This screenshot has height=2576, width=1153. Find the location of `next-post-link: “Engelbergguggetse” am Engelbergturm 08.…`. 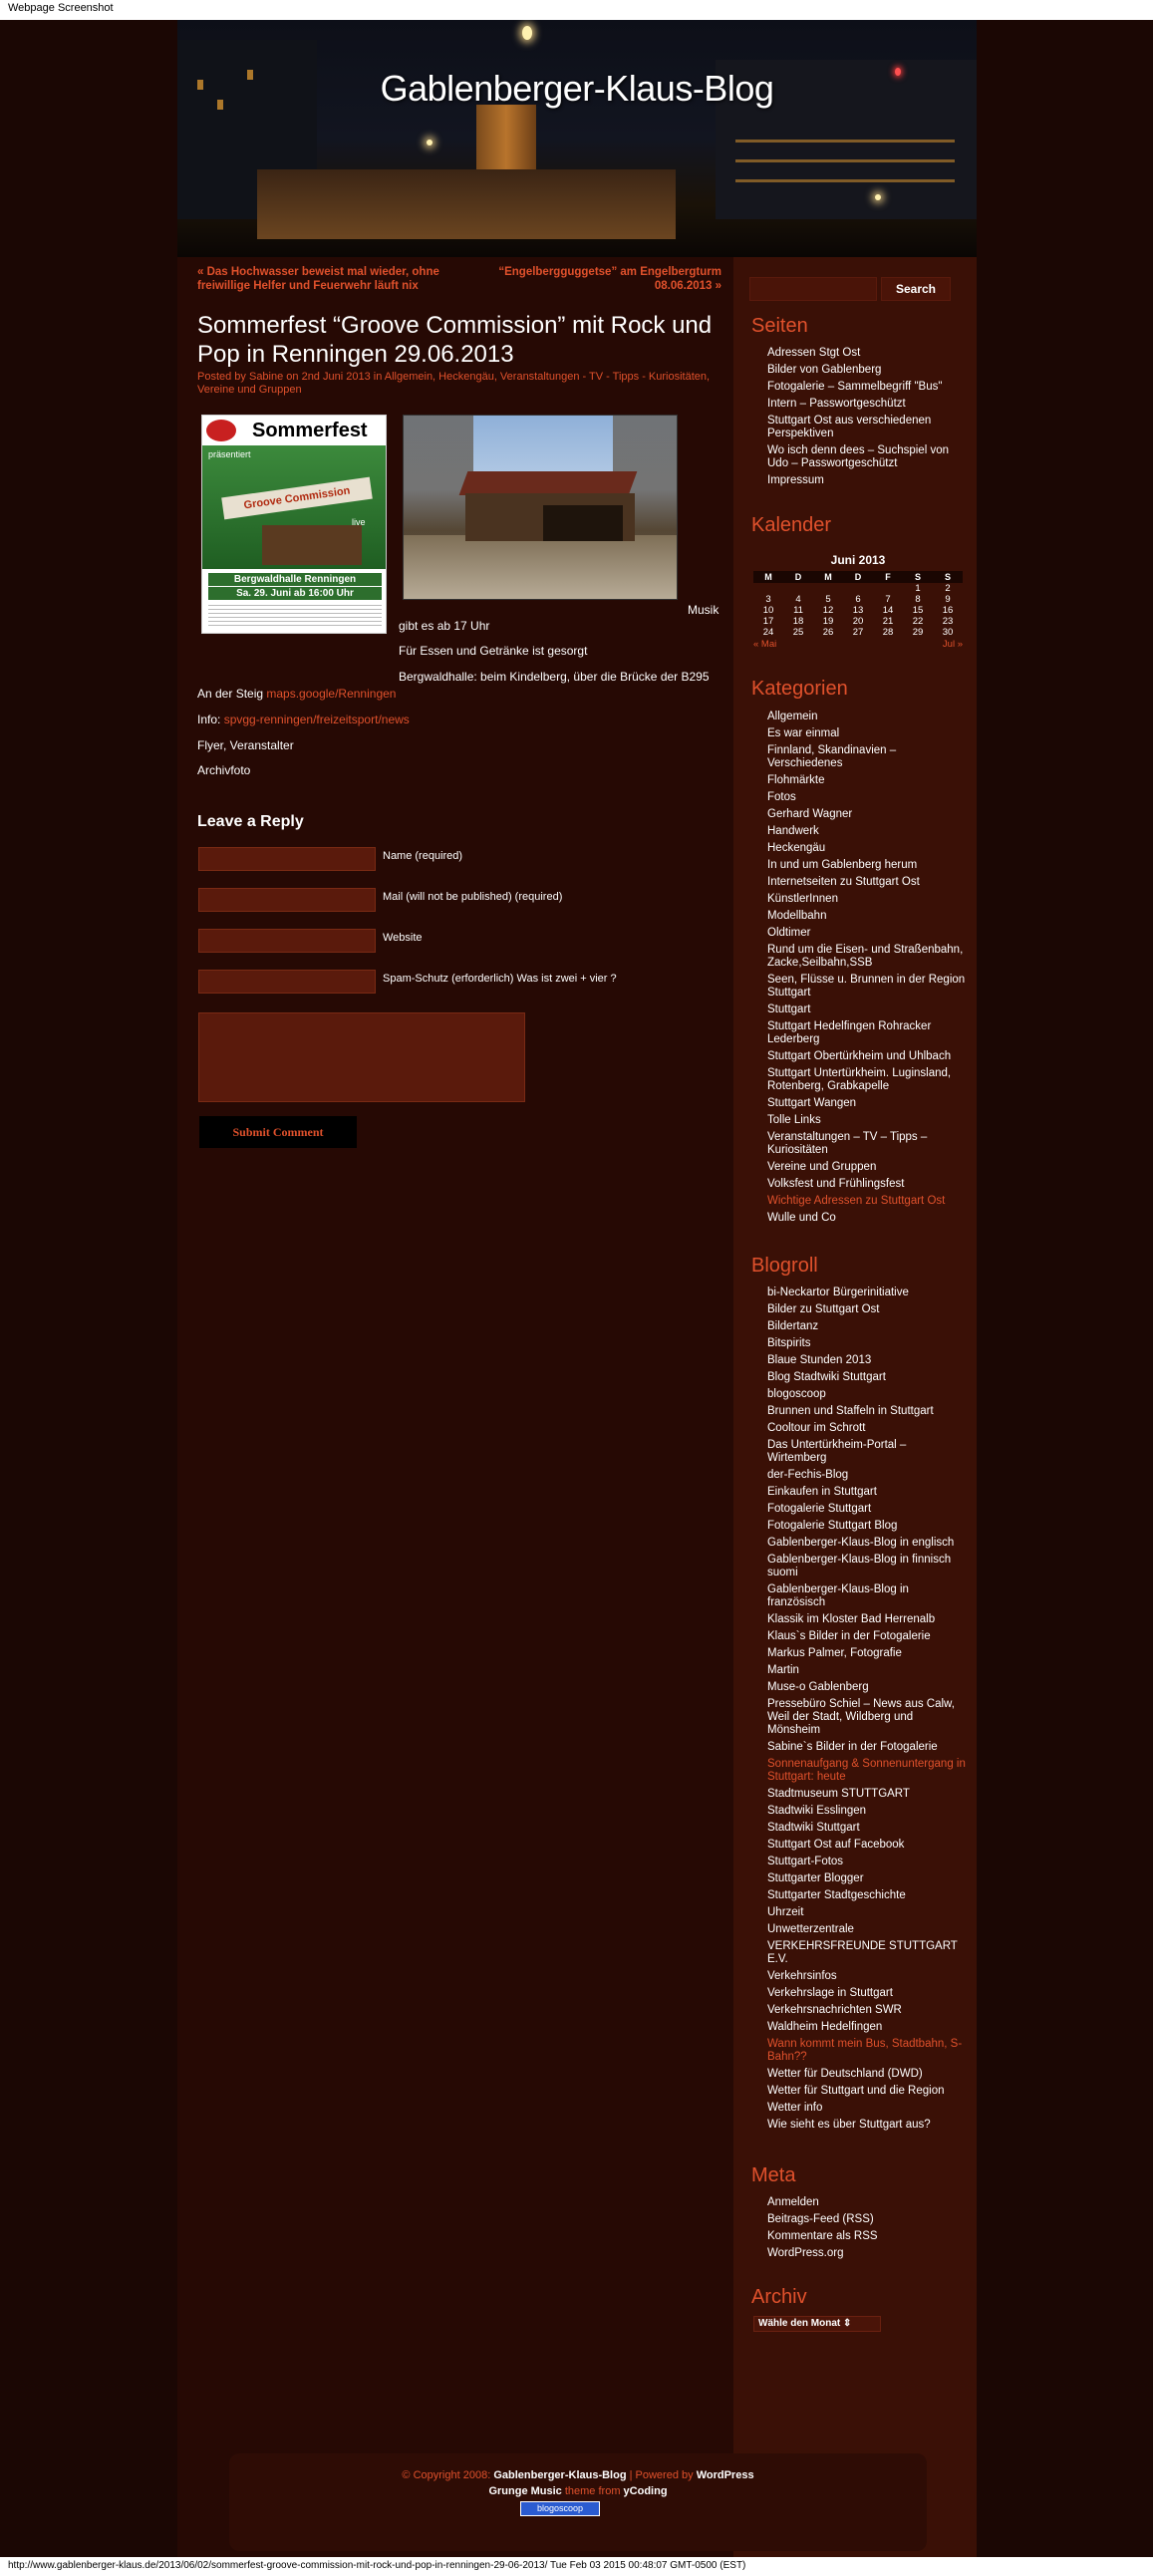

next-post-link: “Engelbergguggetse” am Engelbergturm 08.… is located at coordinates (594, 279).